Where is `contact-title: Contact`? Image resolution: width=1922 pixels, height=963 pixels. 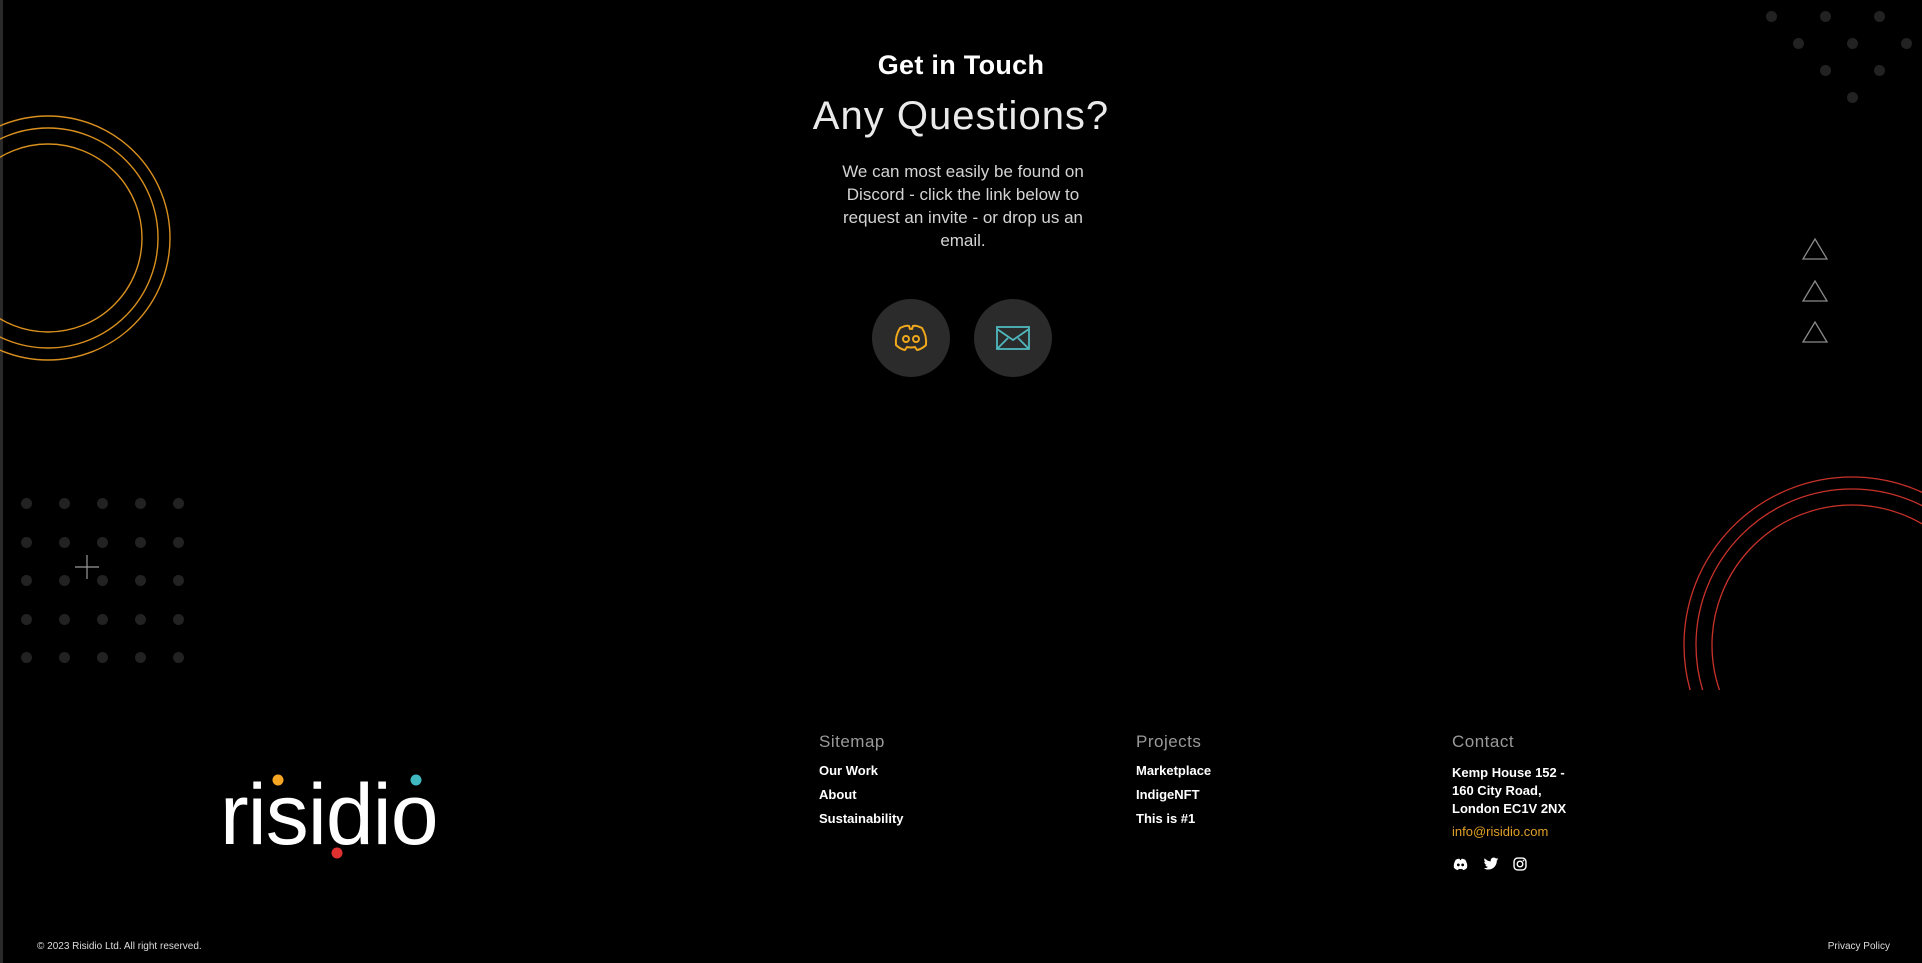 contact-title: Contact is located at coordinates (1483, 741).